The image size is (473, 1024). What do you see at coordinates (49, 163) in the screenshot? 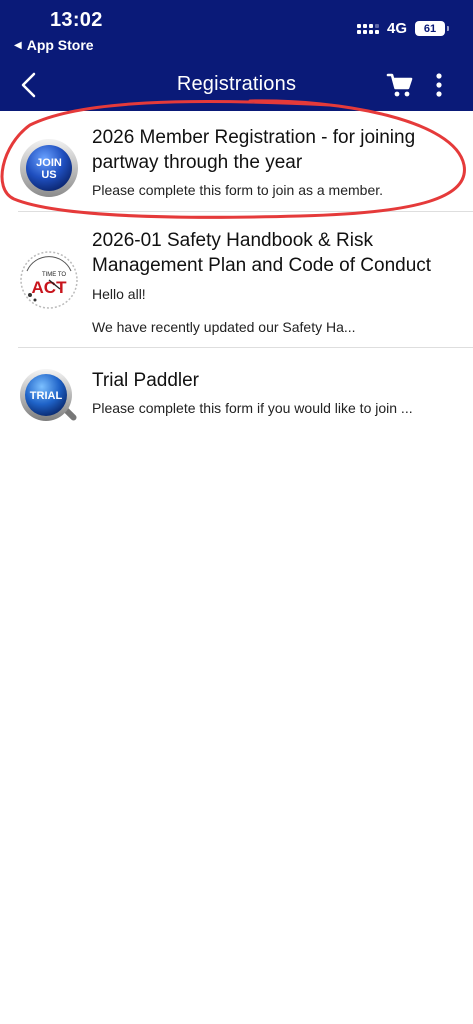
I see `badge-text-join: JOIN` at bounding box center [49, 163].